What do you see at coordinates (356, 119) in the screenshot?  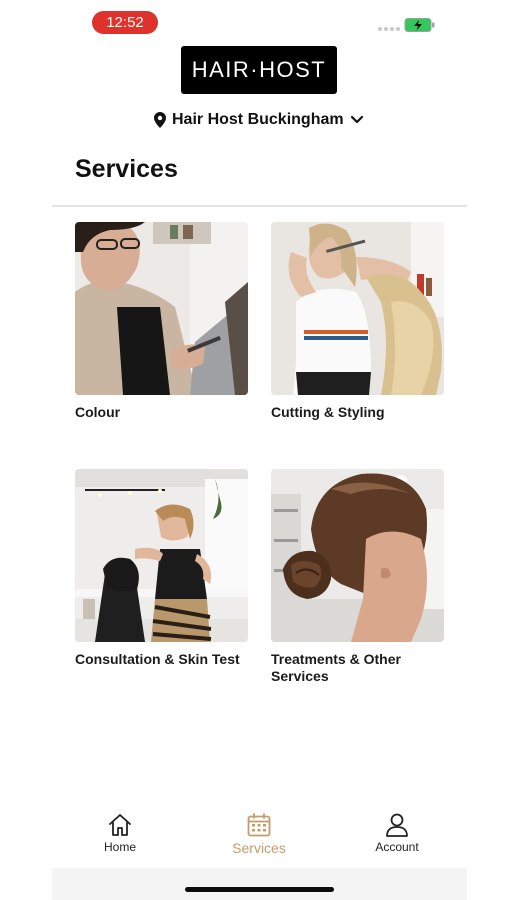 I see `chevron-down-icon` at bounding box center [356, 119].